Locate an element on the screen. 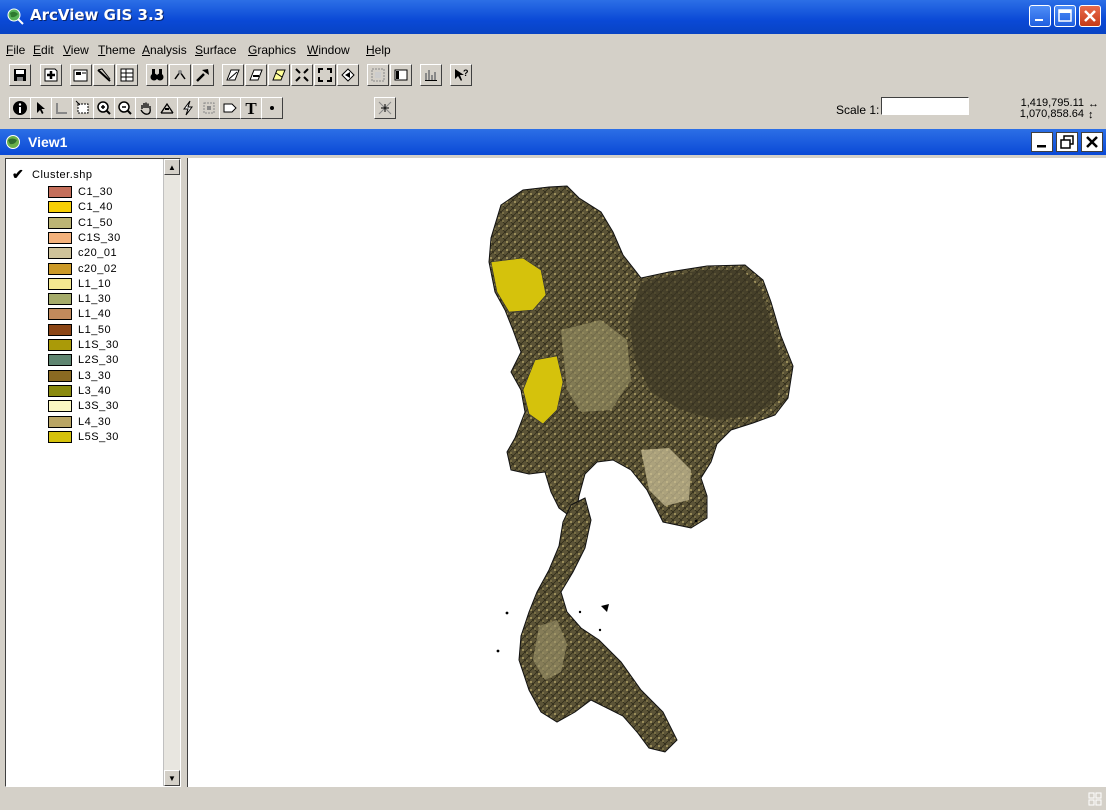 The image size is (1106, 810). view-restore-button is located at coordinates (1067, 142).